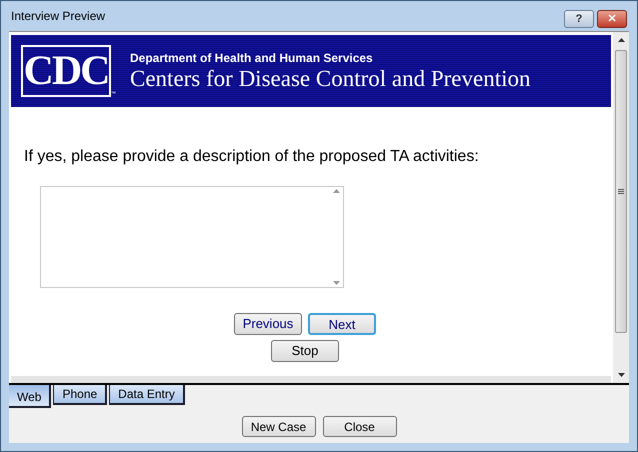 This screenshot has width=638, height=452. What do you see at coordinates (80, 395) in the screenshot?
I see `tab: Phone` at bounding box center [80, 395].